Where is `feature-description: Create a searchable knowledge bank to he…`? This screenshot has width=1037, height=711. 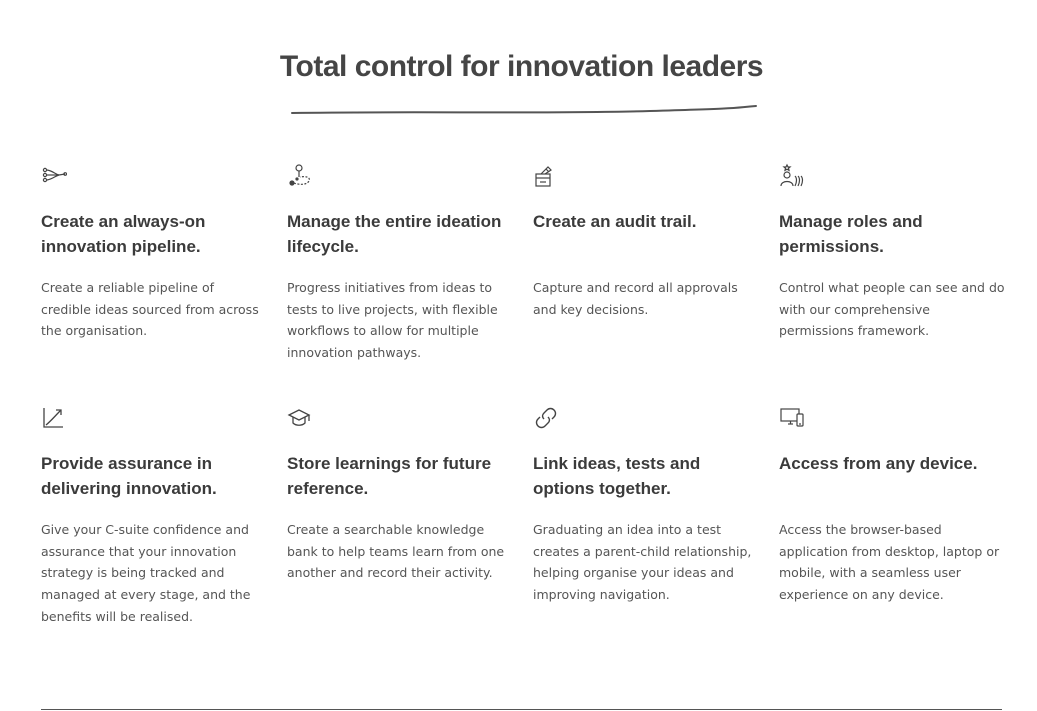 feature-description: Create a searchable knowledge bank to he… is located at coordinates (396, 551).